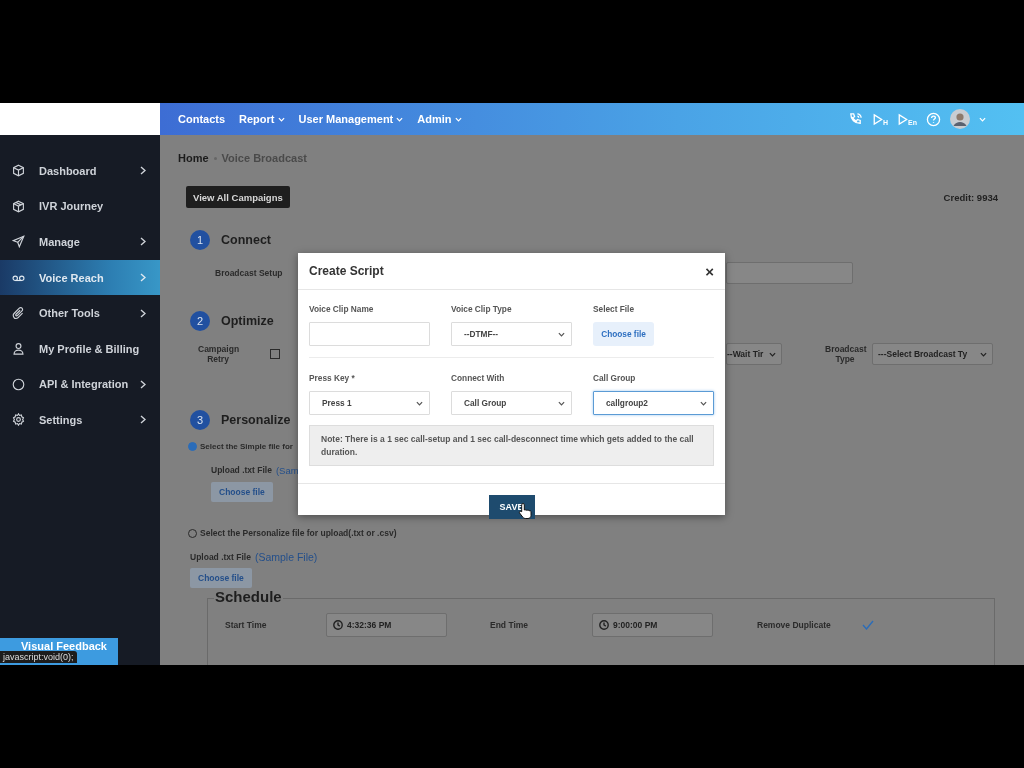 This screenshot has width=1024, height=768. I want to click on select-field: --Wait Tir, so click(754, 354).